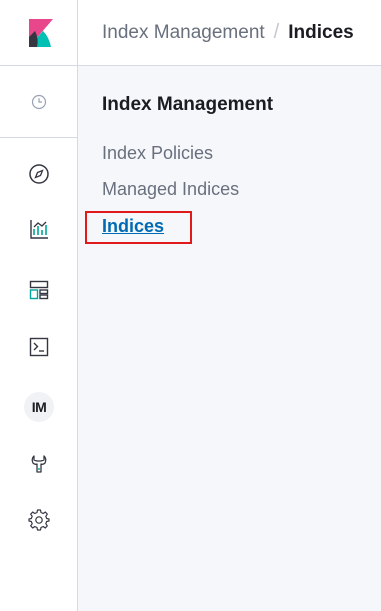  Describe the element at coordinates (188, 104) in the screenshot. I see `sidenav-title: Index Management` at that location.